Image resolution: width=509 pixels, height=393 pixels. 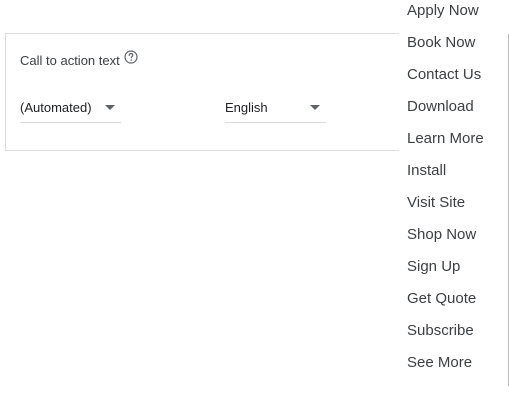 What do you see at coordinates (443, 11) in the screenshot?
I see `menu-item-apply-now: Apply Now` at bounding box center [443, 11].